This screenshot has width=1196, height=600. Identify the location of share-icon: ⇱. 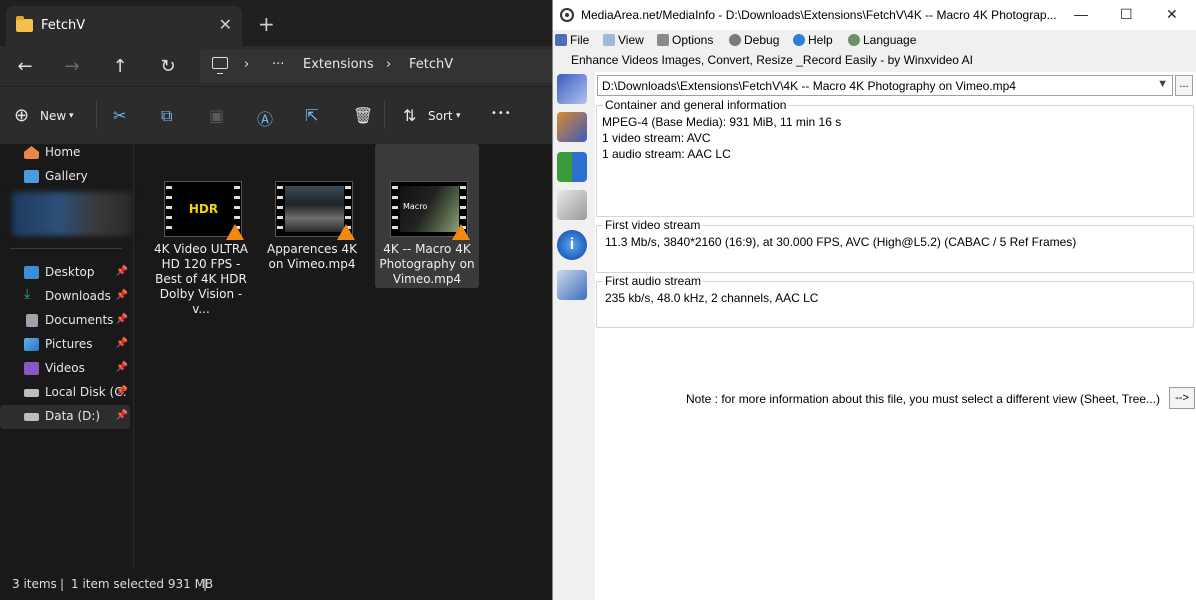
(311, 115).